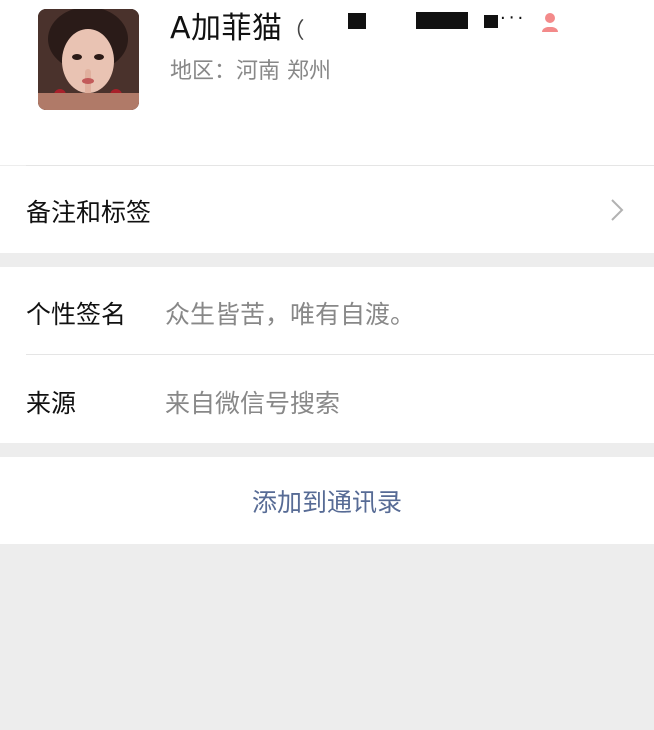  Describe the element at coordinates (513, 18) in the screenshot. I see `redaction-dots: ·‧·` at that location.